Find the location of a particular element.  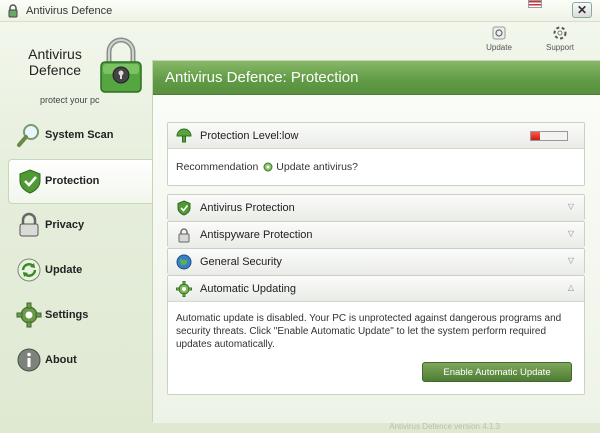

sidebar-item-about: About is located at coordinates (76, 361).